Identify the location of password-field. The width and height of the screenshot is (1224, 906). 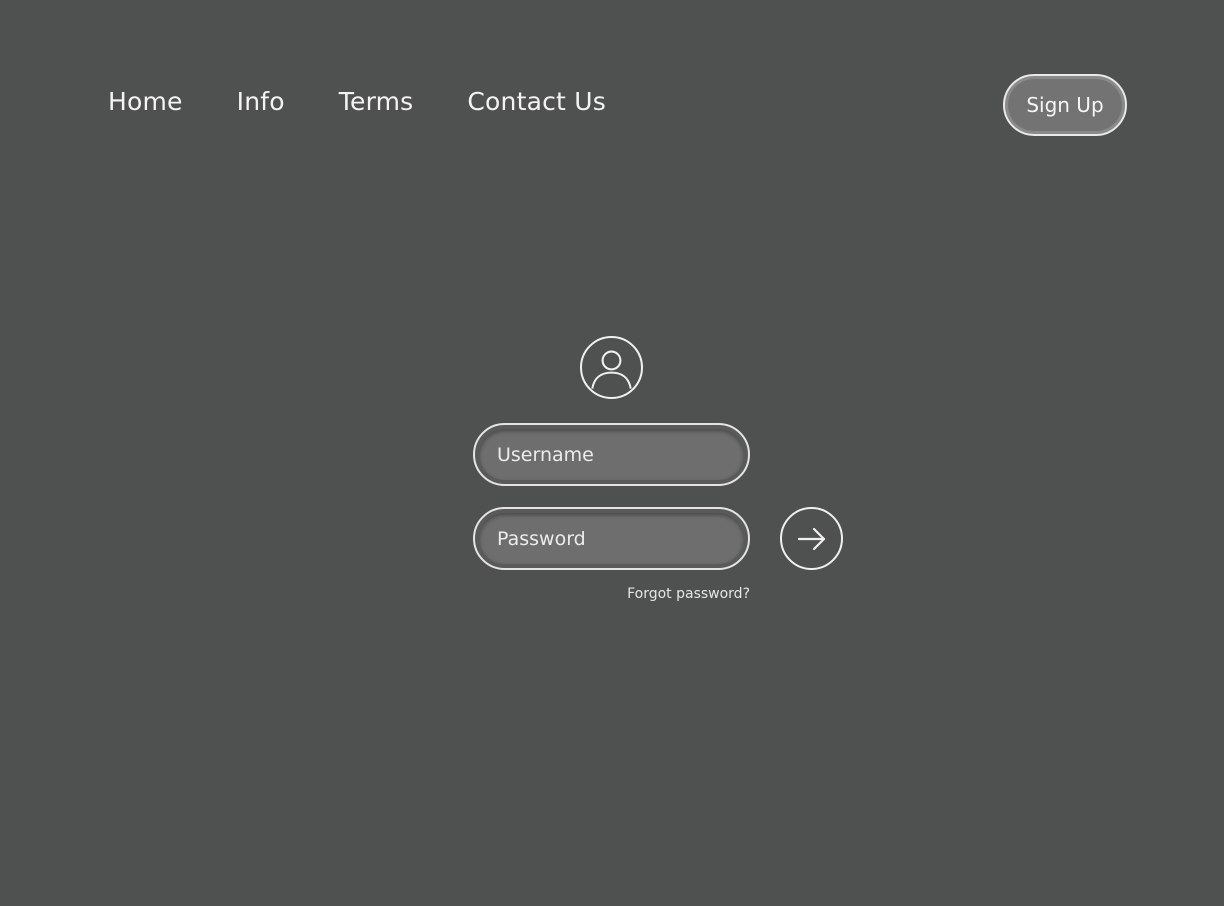
(611, 538).